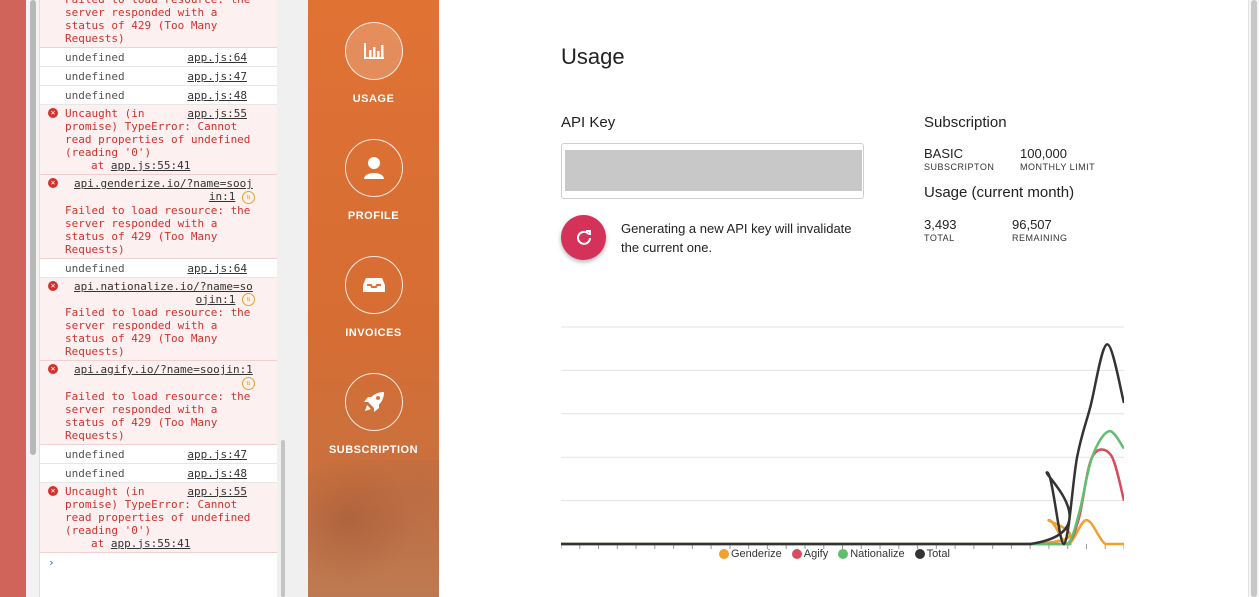 Image resolution: width=1259 pixels, height=597 pixels. I want to click on limit-stat: 100,000 MONTHLY LIMIT, so click(1057, 159).